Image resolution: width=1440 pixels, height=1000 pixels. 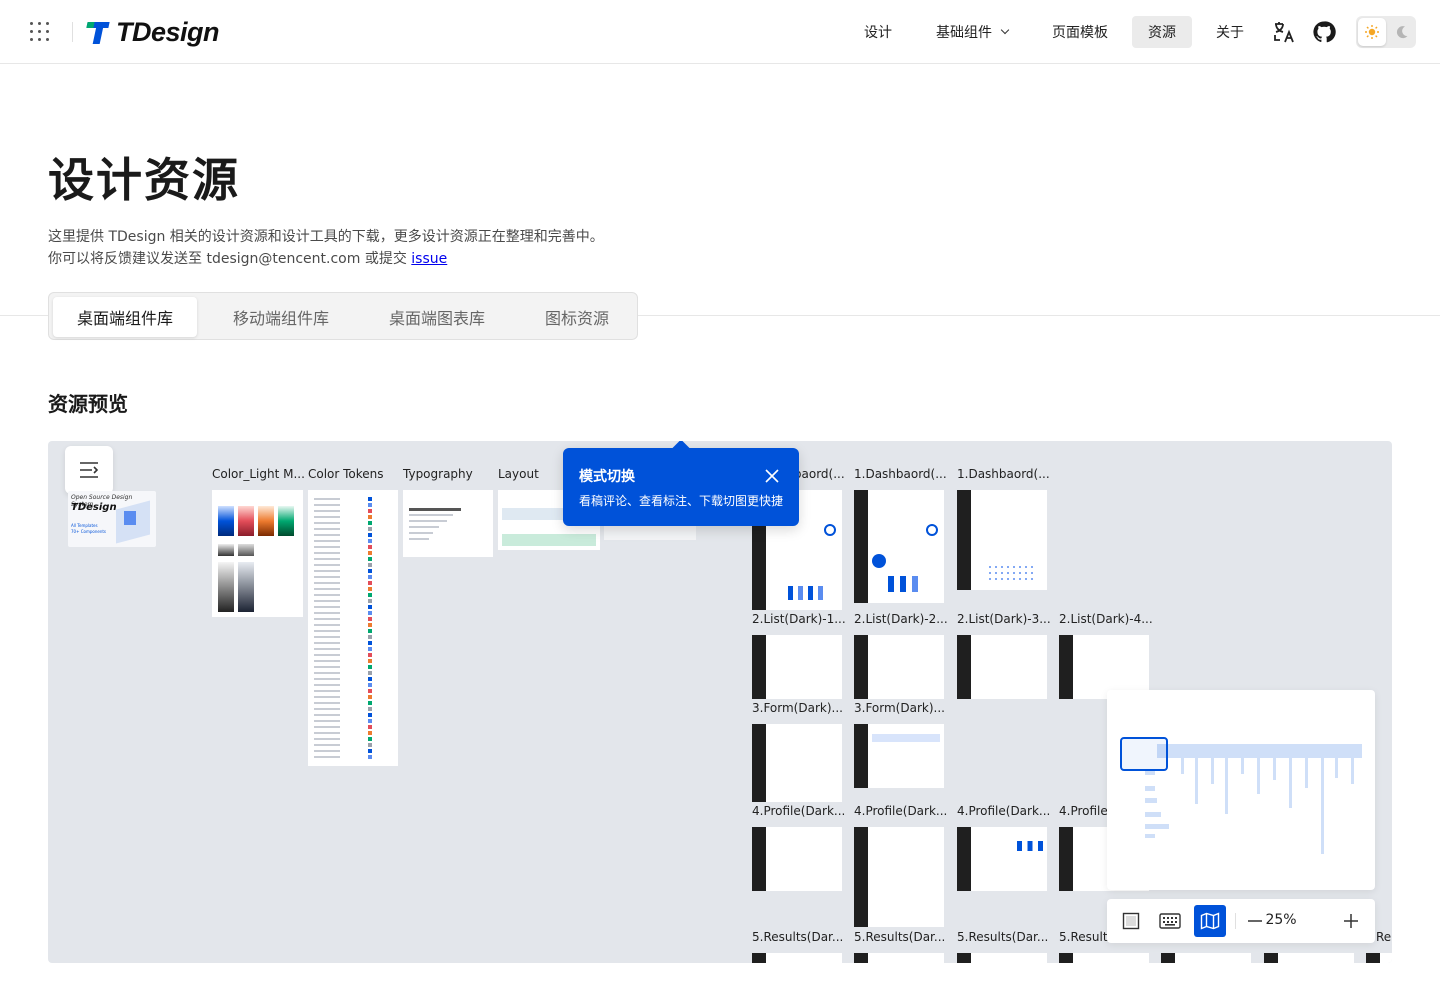 I want to click on issue-link: issue, so click(x=429, y=259).